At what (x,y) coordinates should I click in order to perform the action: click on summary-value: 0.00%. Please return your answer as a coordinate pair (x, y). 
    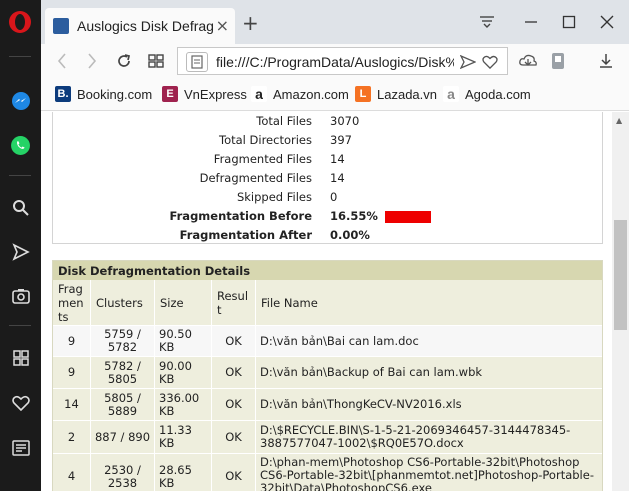
    Looking at the image, I should click on (350, 235).